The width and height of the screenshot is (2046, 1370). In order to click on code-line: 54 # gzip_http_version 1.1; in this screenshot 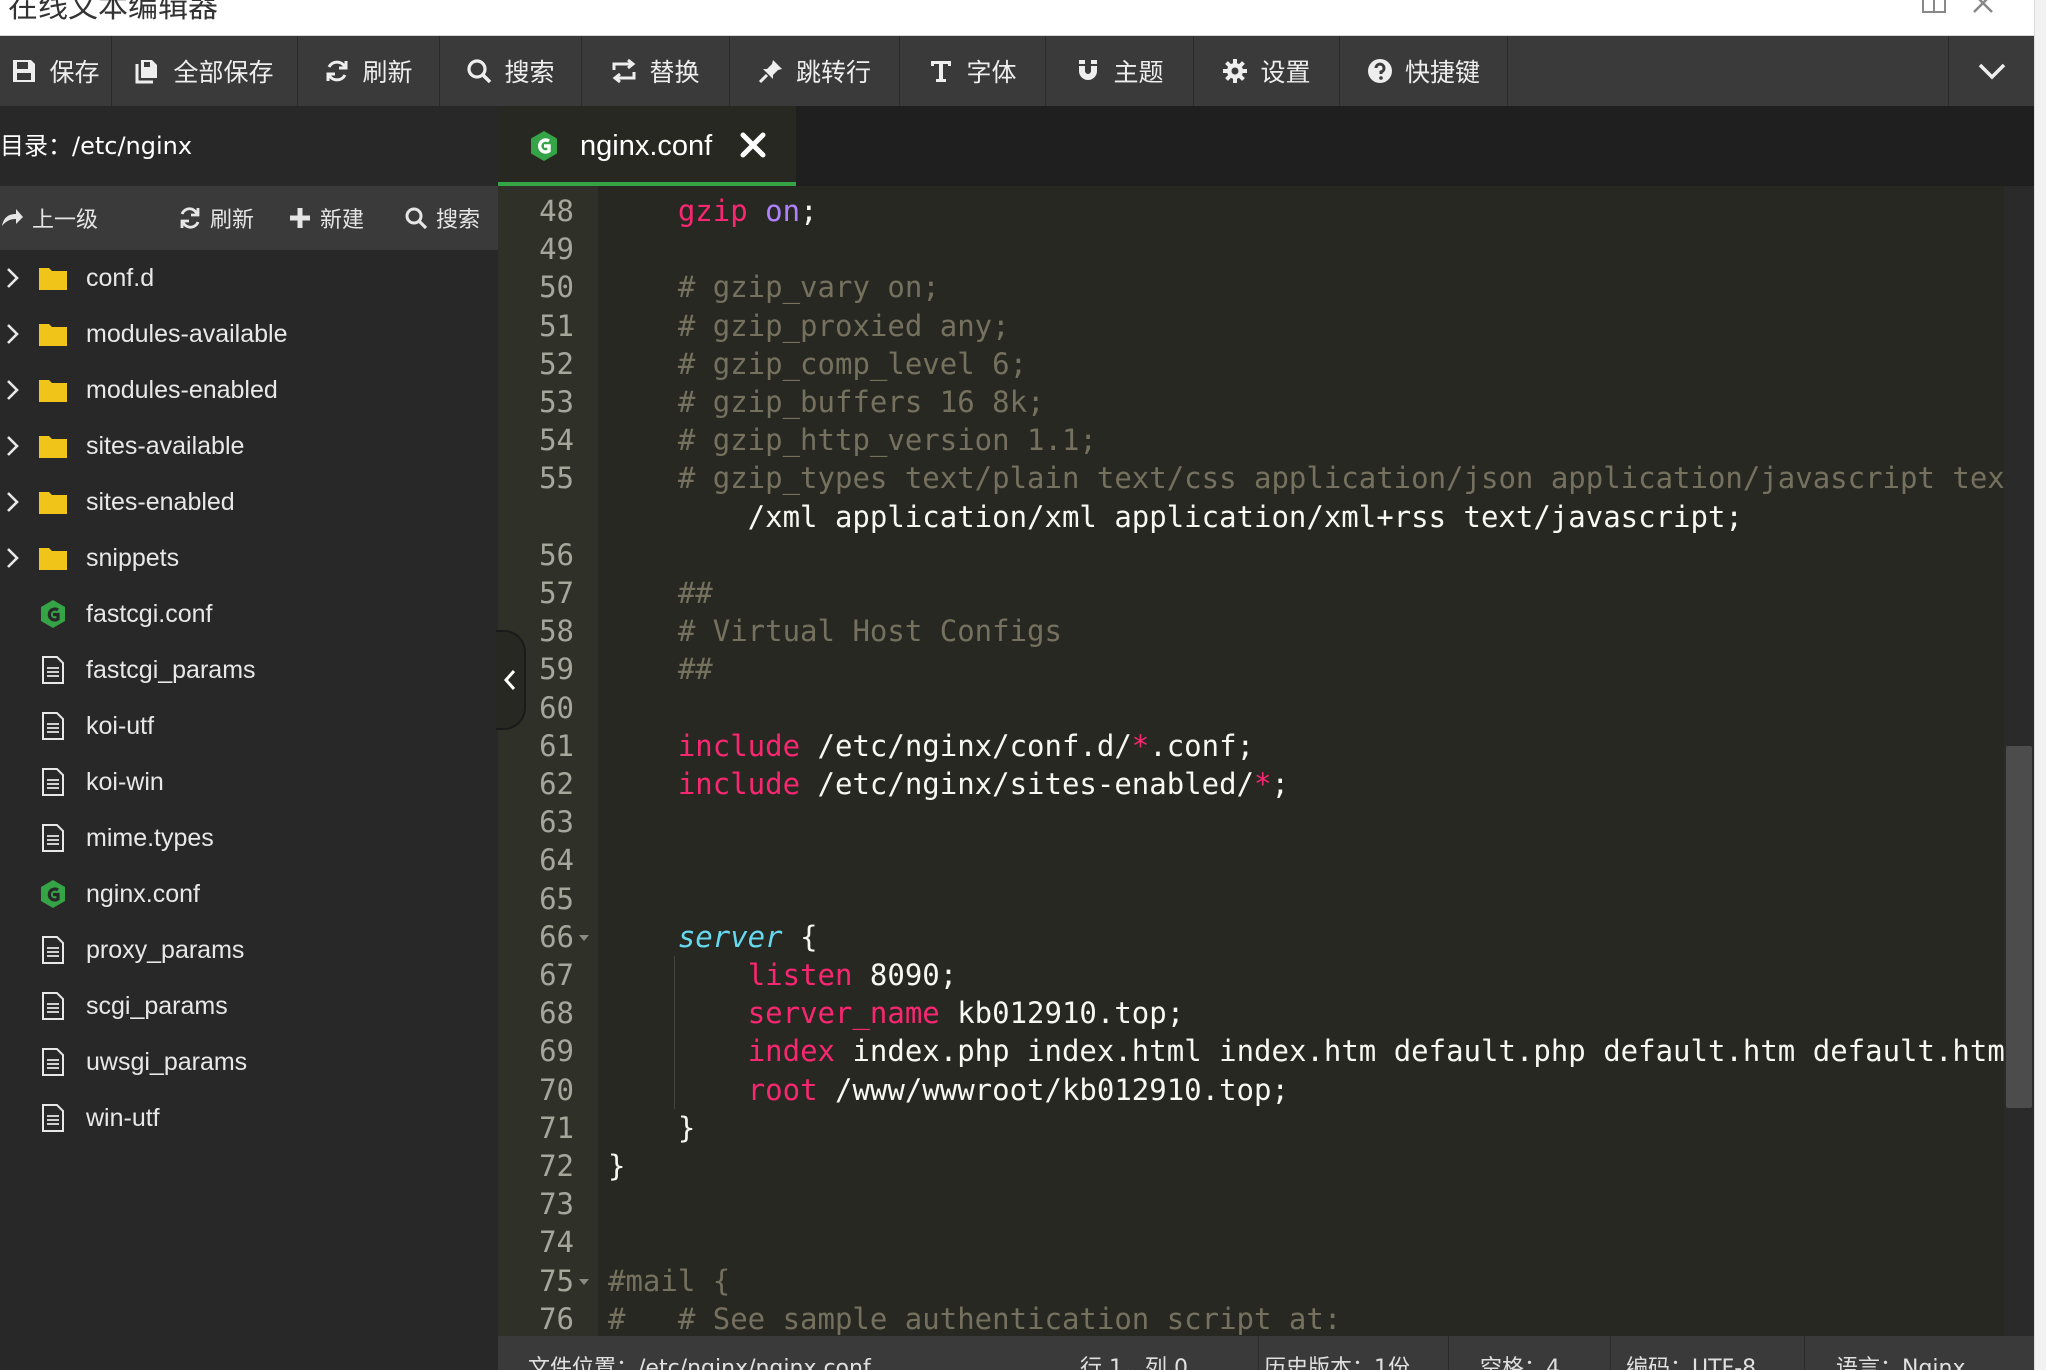, I will do `click(1251, 440)`.